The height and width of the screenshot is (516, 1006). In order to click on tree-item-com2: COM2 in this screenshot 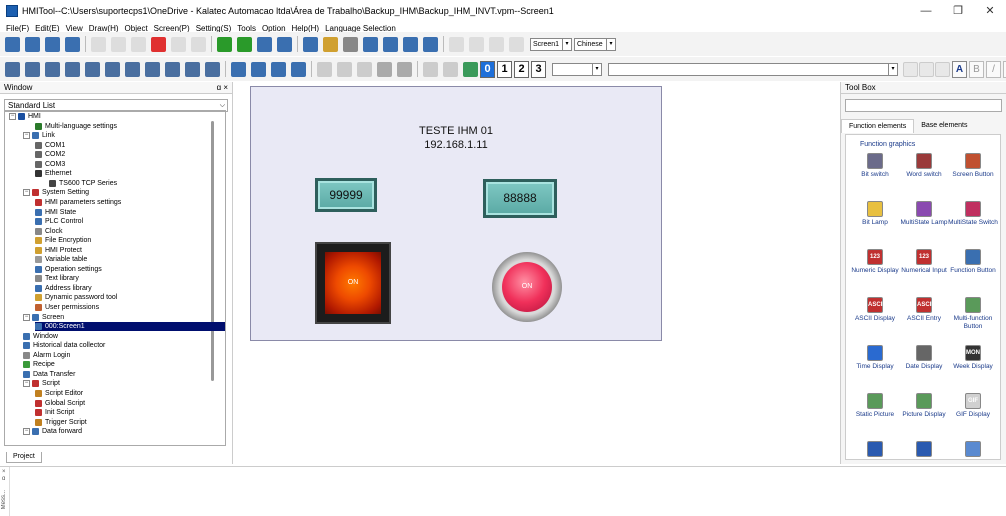, I will do `click(50, 154)`.